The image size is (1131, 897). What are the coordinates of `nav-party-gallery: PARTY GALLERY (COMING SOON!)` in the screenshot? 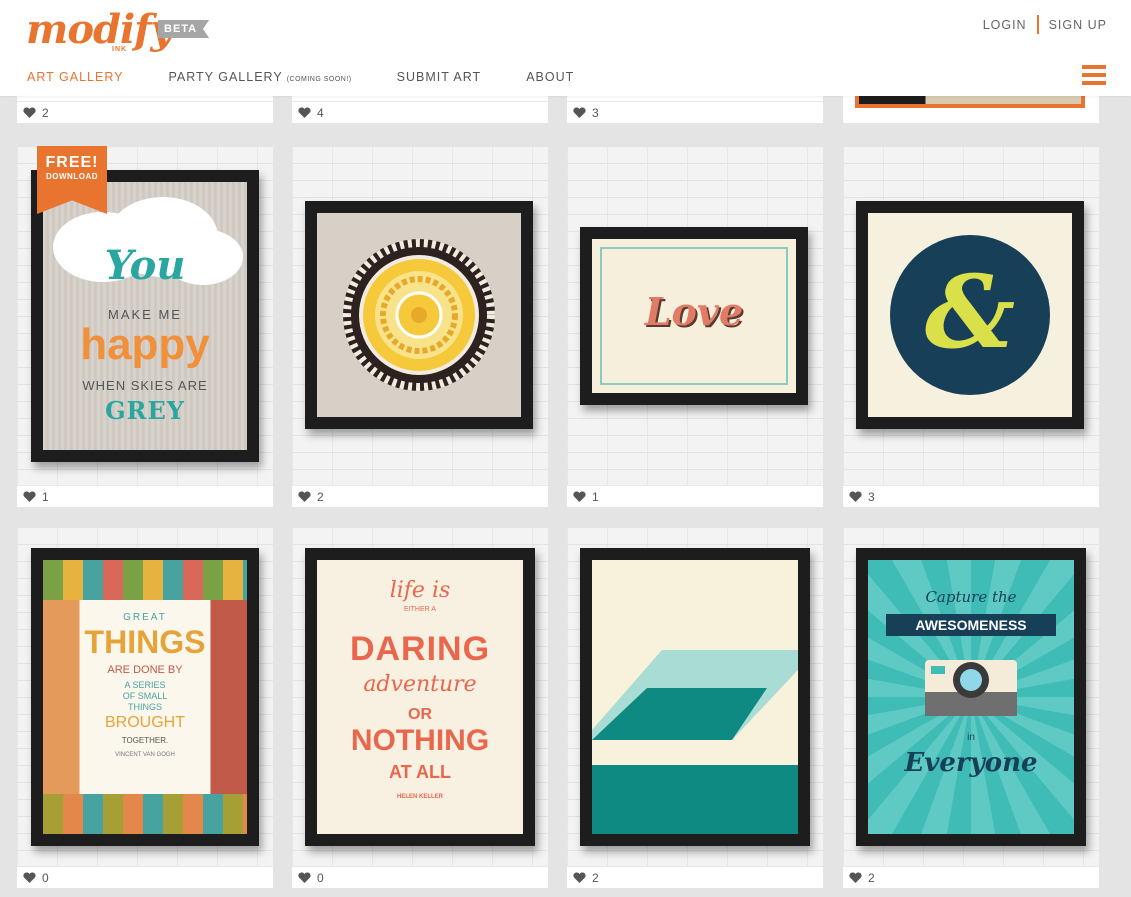 It's located at (259, 77).